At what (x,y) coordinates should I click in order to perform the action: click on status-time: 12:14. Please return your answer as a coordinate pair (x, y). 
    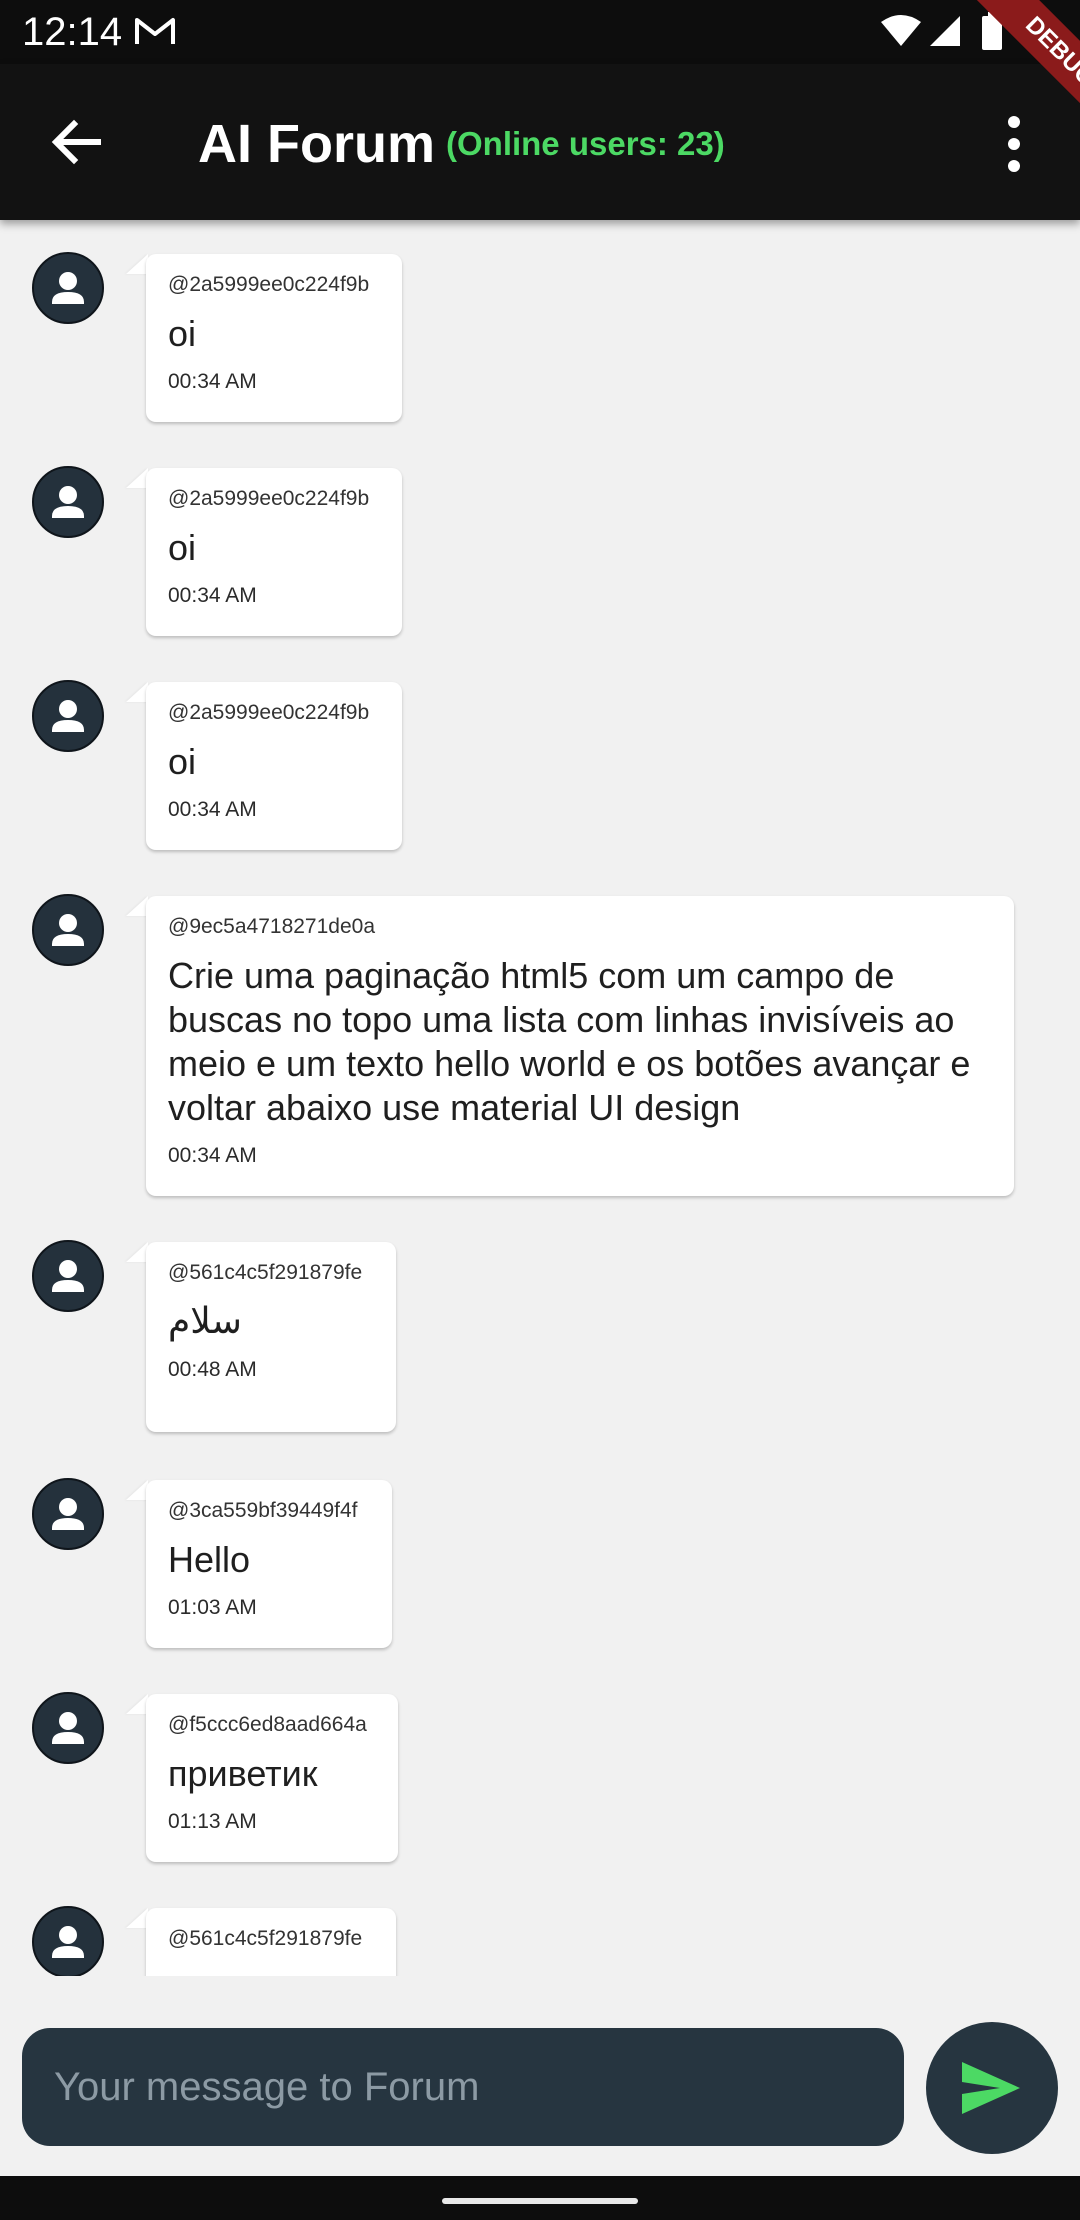
    Looking at the image, I should click on (72, 32).